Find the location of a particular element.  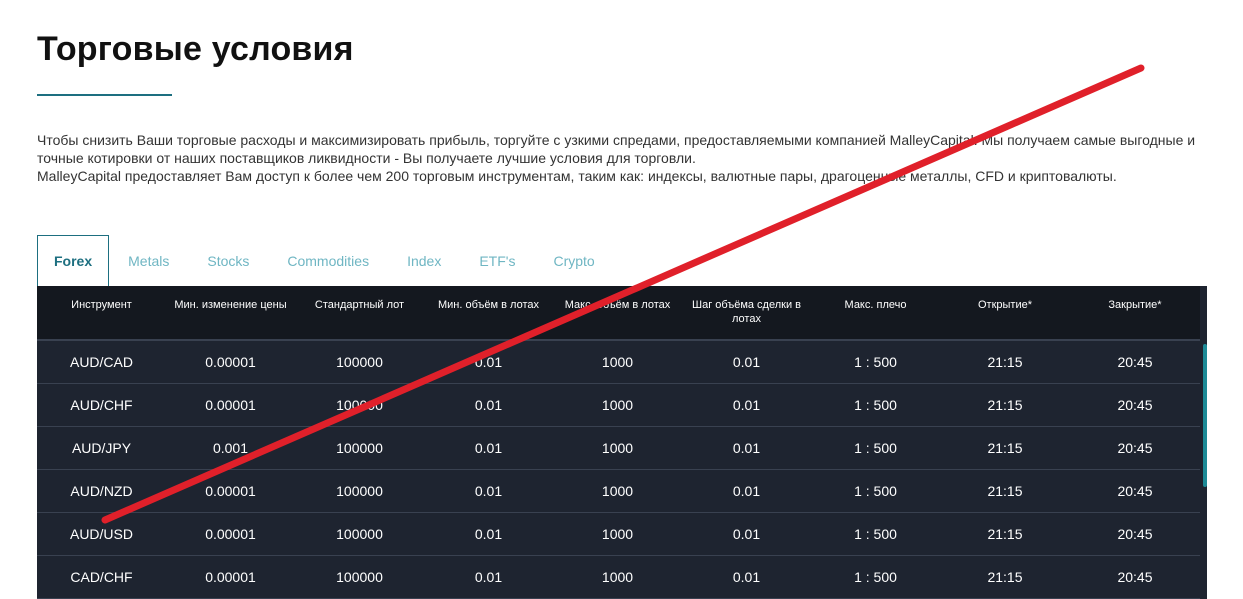

header-instrument: Инструмент is located at coordinates (101, 305).